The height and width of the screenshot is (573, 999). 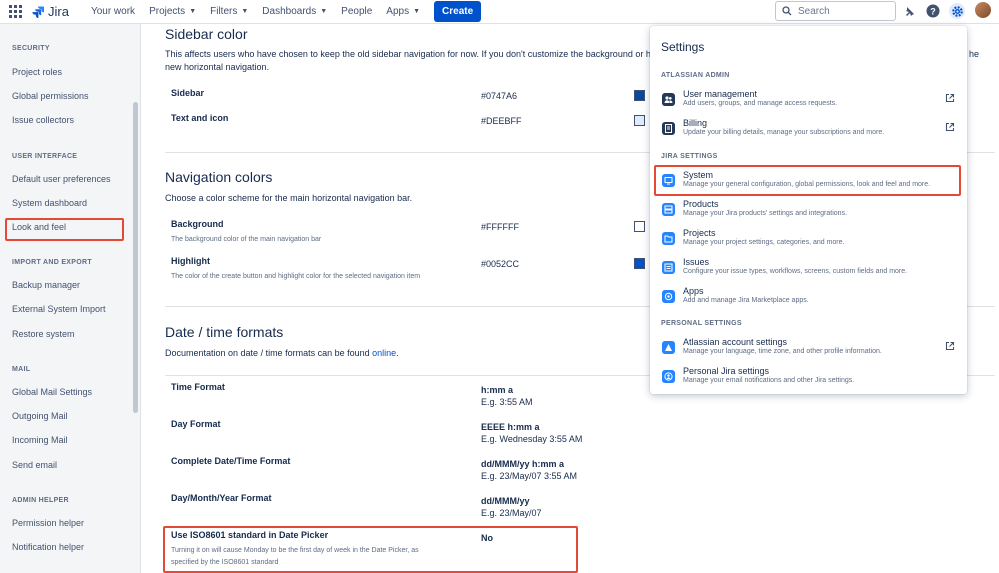 I want to click on sidebar-scrollbar, so click(x=135, y=257).